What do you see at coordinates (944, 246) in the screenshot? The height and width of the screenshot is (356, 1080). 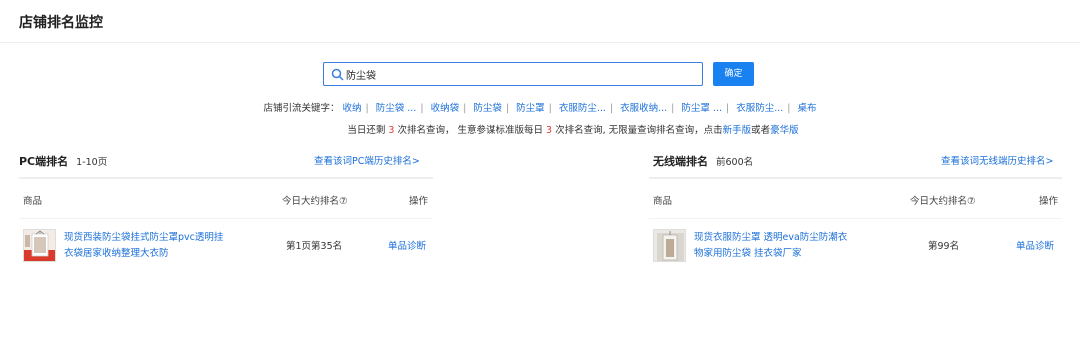 I see `rank-value: 第99名` at bounding box center [944, 246].